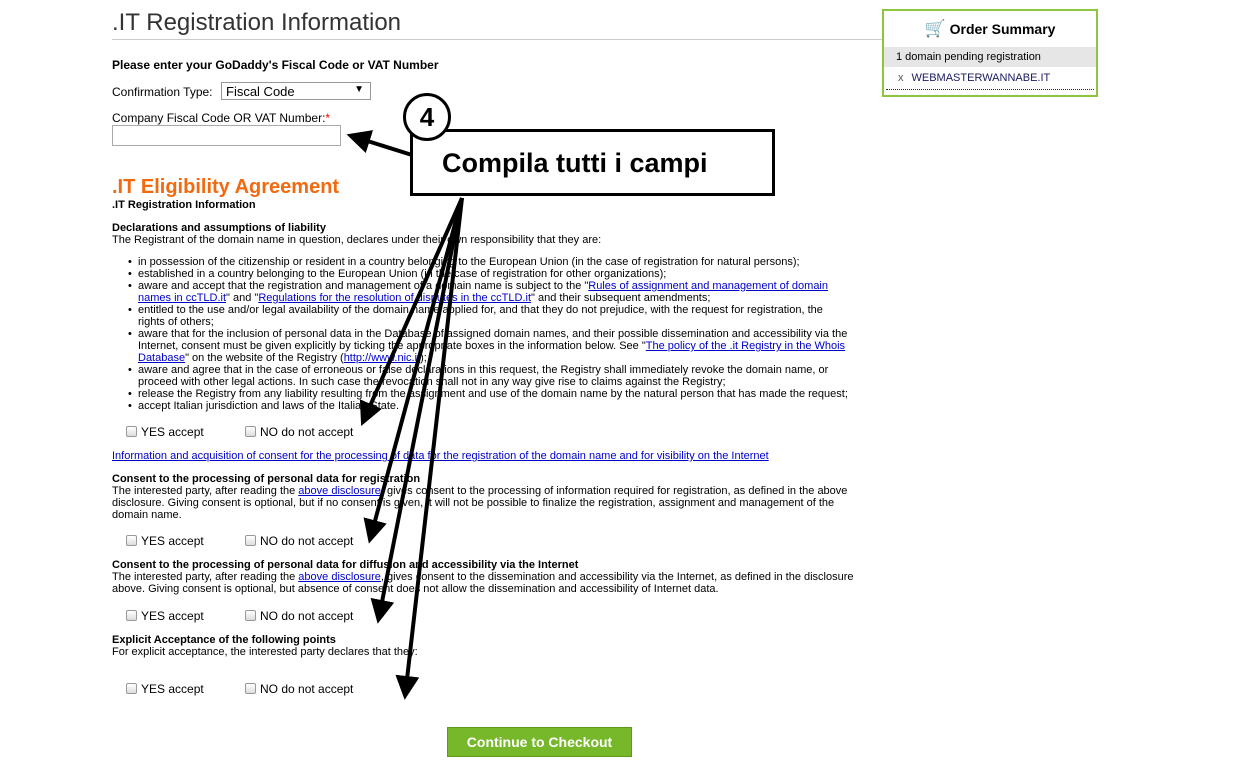 The width and height of the screenshot is (1240, 772). I want to click on annotation-arrows, so click(405, 415).